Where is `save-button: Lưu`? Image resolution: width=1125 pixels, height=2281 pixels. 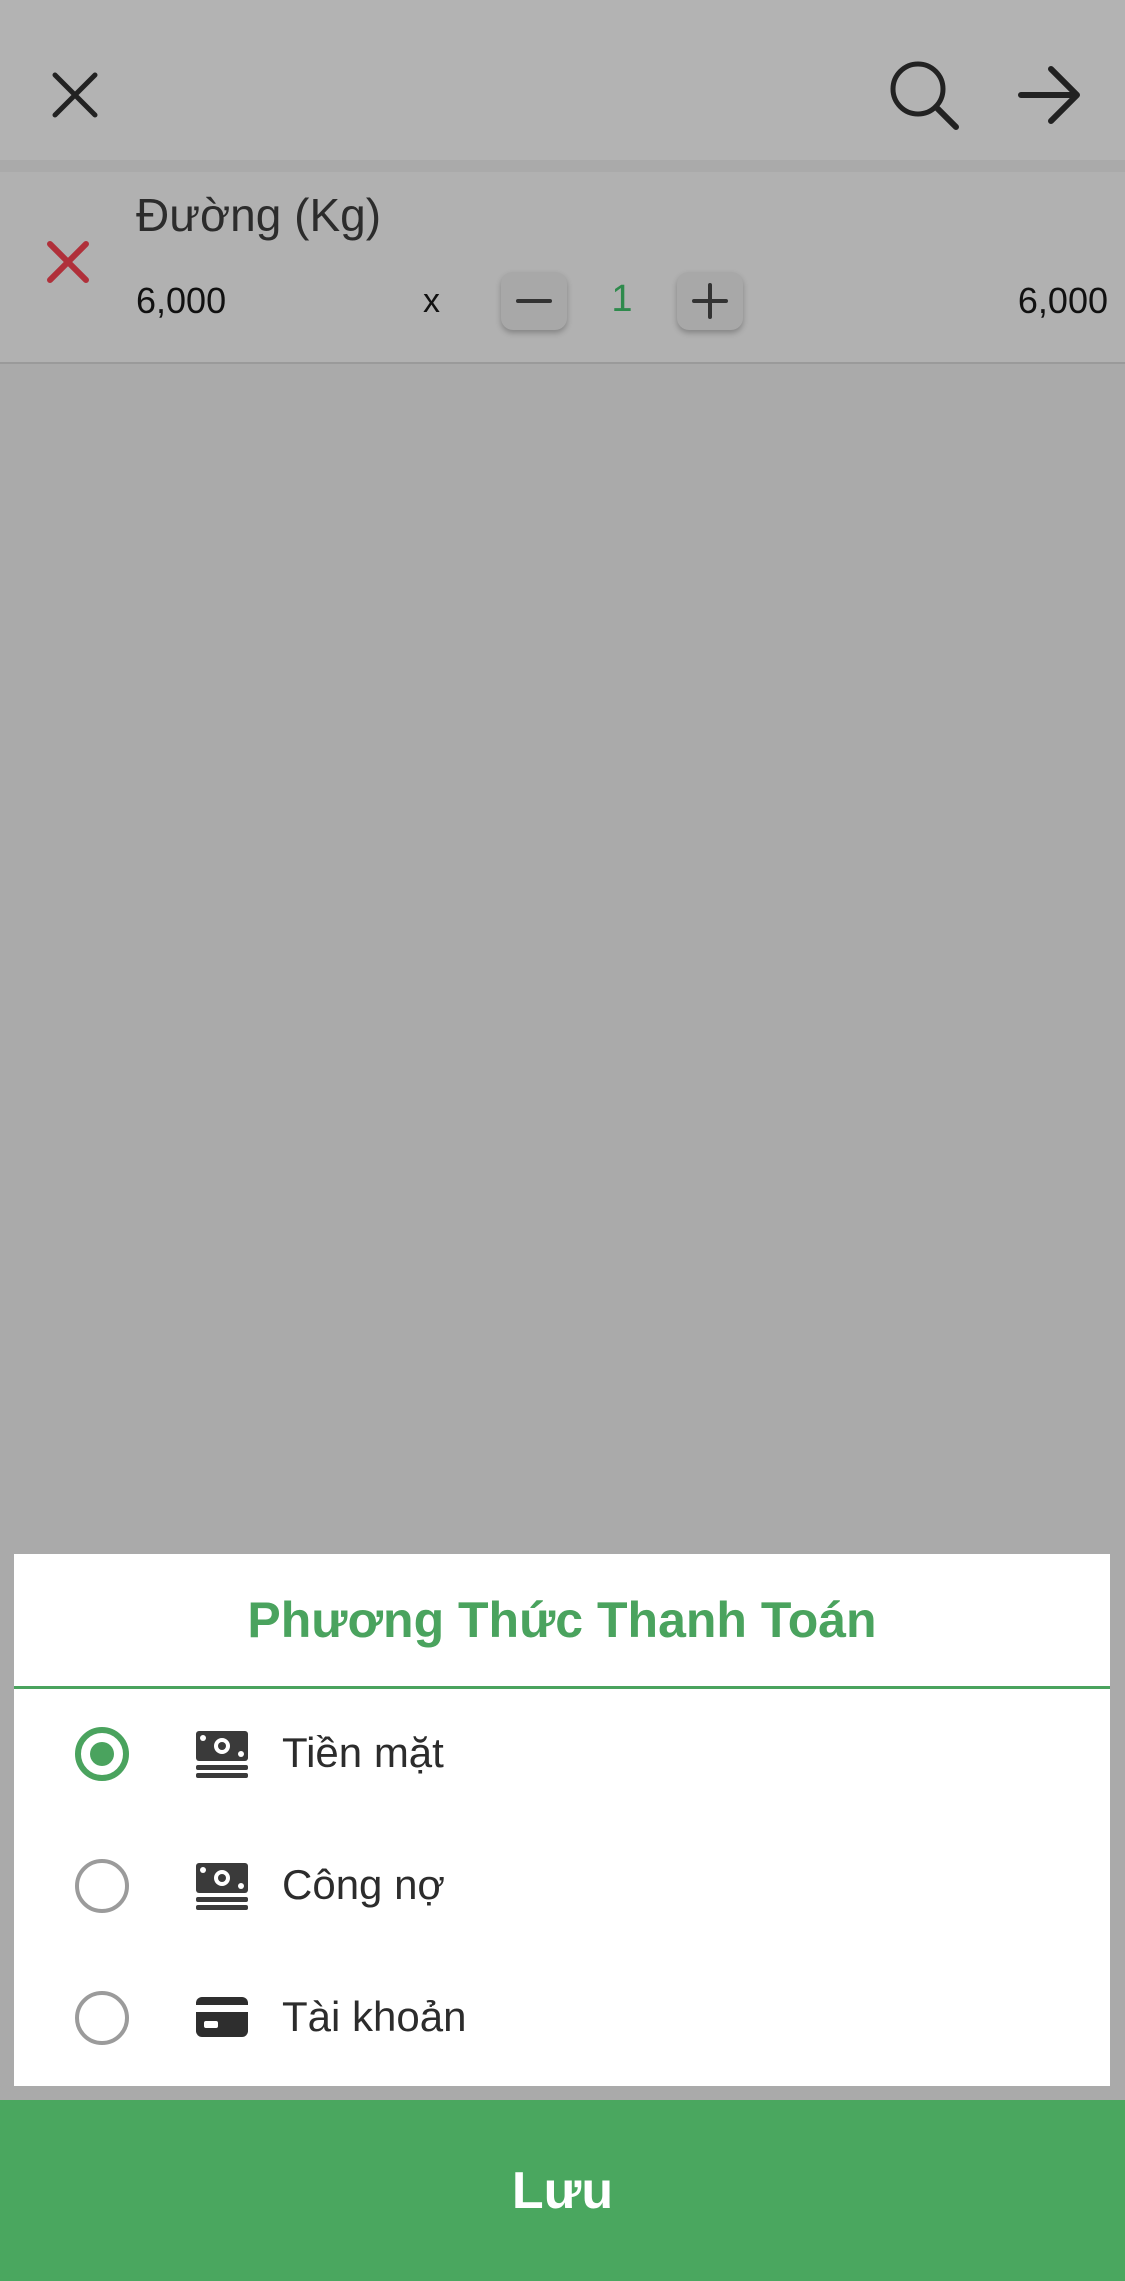
save-button: Lưu is located at coordinates (562, 2190).